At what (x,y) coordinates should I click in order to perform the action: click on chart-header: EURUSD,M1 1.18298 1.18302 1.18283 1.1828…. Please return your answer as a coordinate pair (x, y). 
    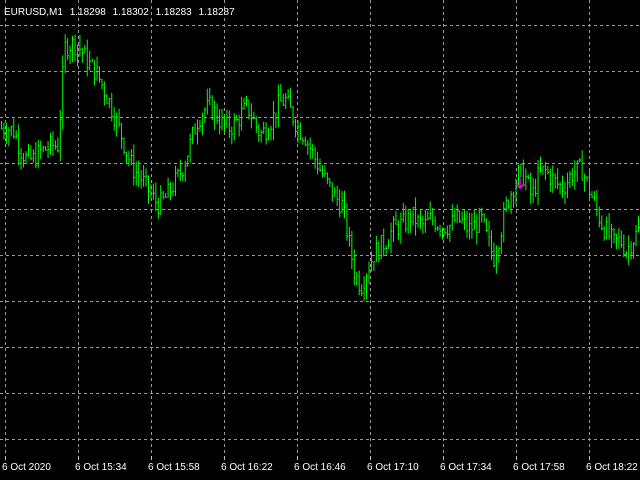
    Looking at the image, I should click on (121, 12).